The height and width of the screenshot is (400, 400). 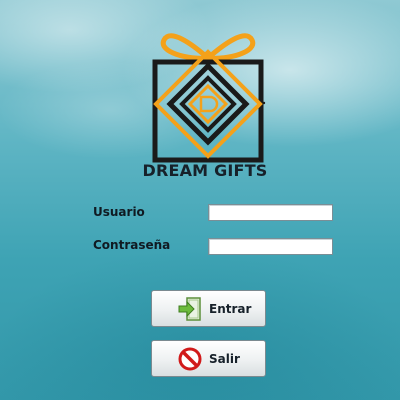 I want to click on enter-button: Entrar, so click(x=208, y=308).